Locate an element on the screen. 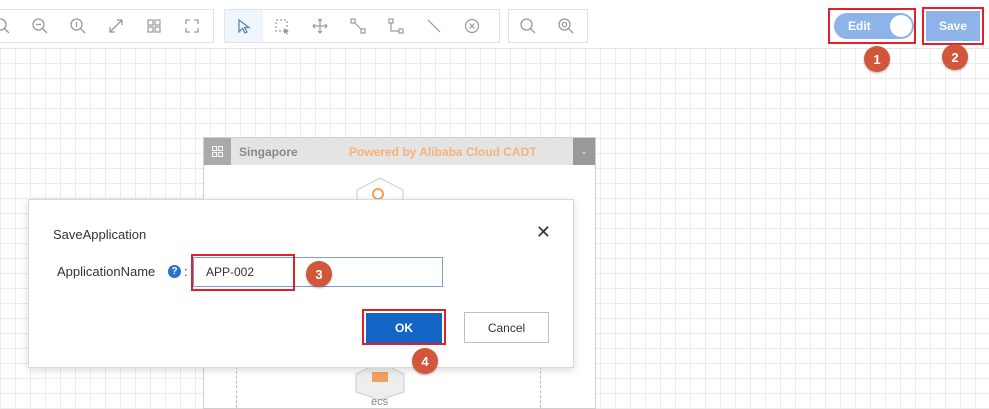  straight-line-icon is located at coordinates (434, 26).